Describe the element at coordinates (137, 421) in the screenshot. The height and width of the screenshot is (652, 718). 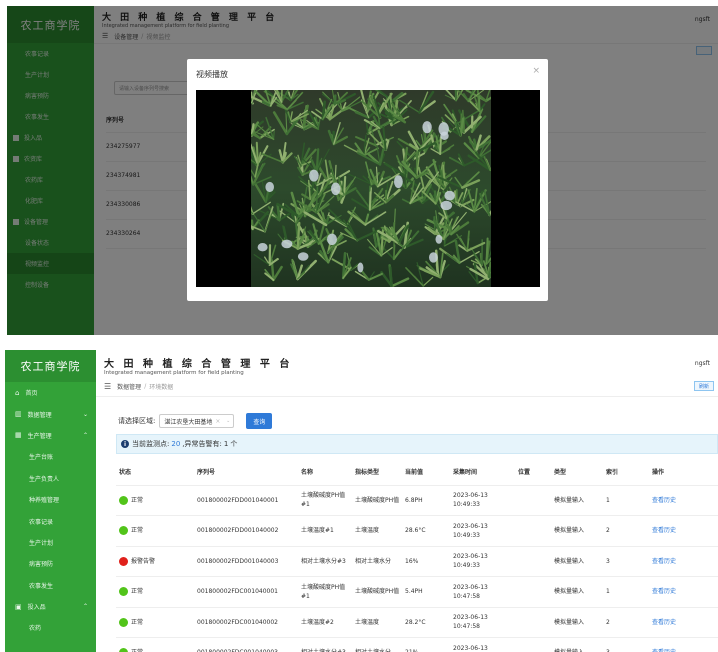
I see `filter-label: 请选择区域:` at that location.